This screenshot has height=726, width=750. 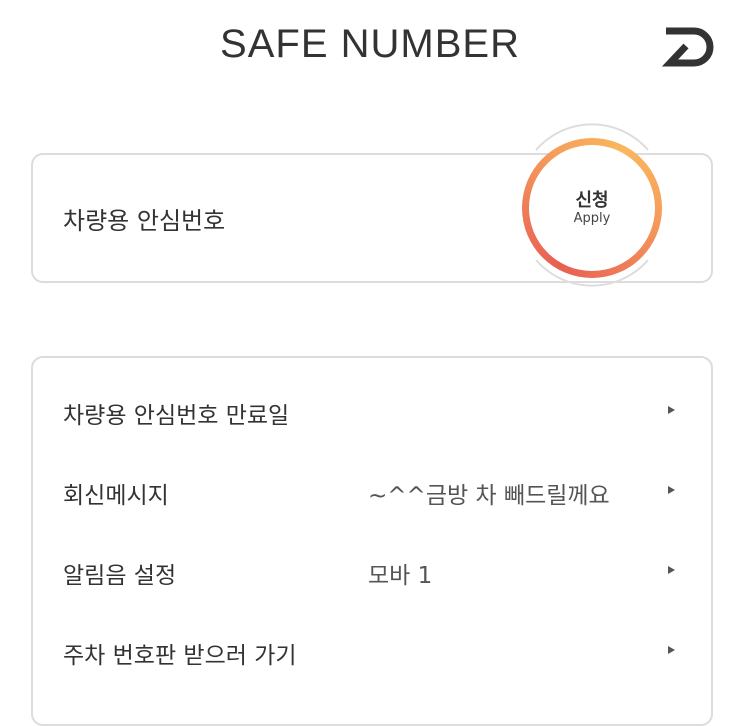 I want to click on get-plate-label: 주차 번호판 받으러 가기, so click(x=180, y=656).